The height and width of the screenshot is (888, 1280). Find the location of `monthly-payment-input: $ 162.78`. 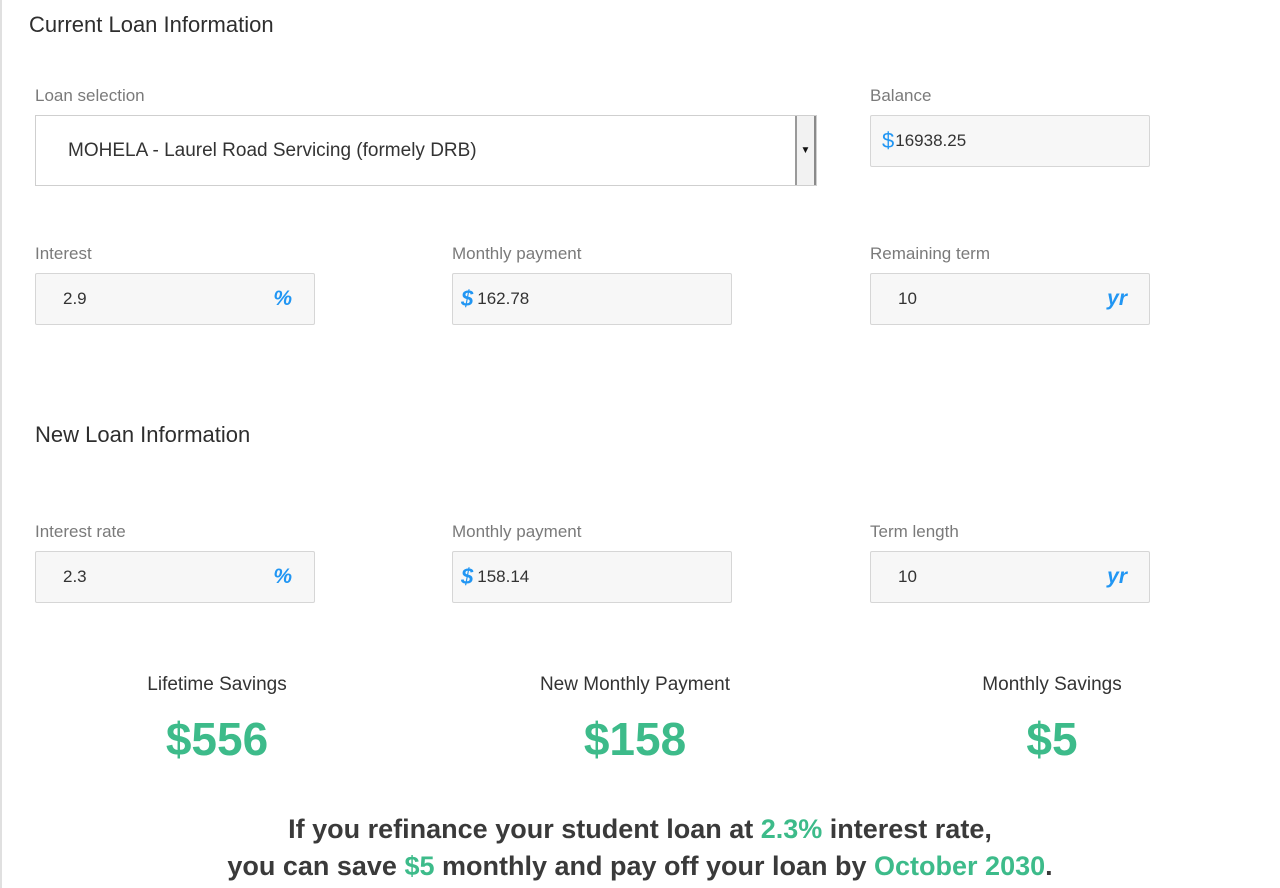

monthly-payment-input: $ 162.78 is located at coordinates (592, 299).